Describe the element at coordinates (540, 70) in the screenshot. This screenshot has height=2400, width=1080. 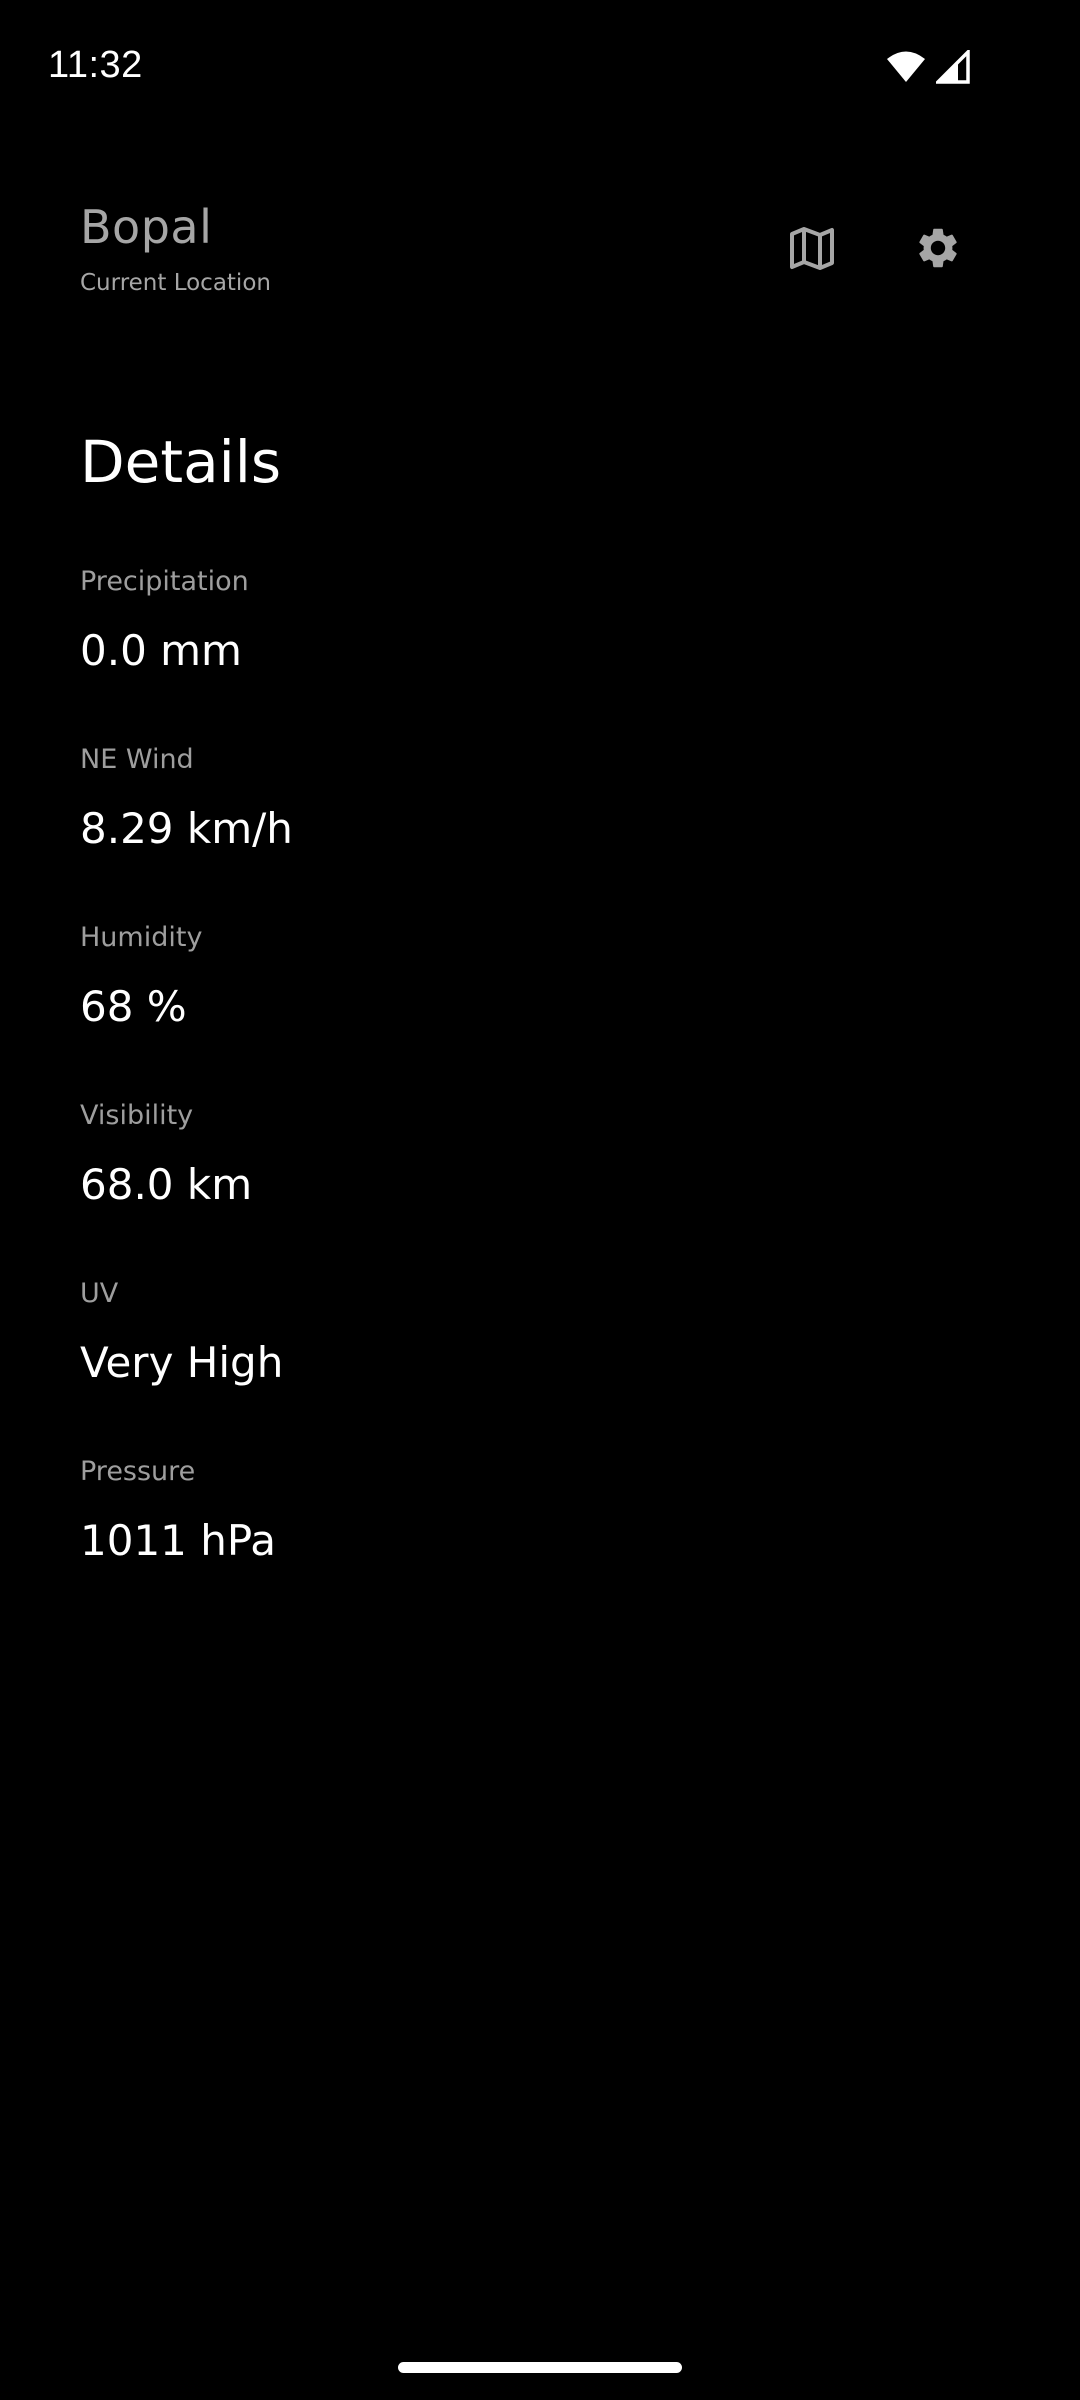
I see `status-bar: 11:32` at that location.